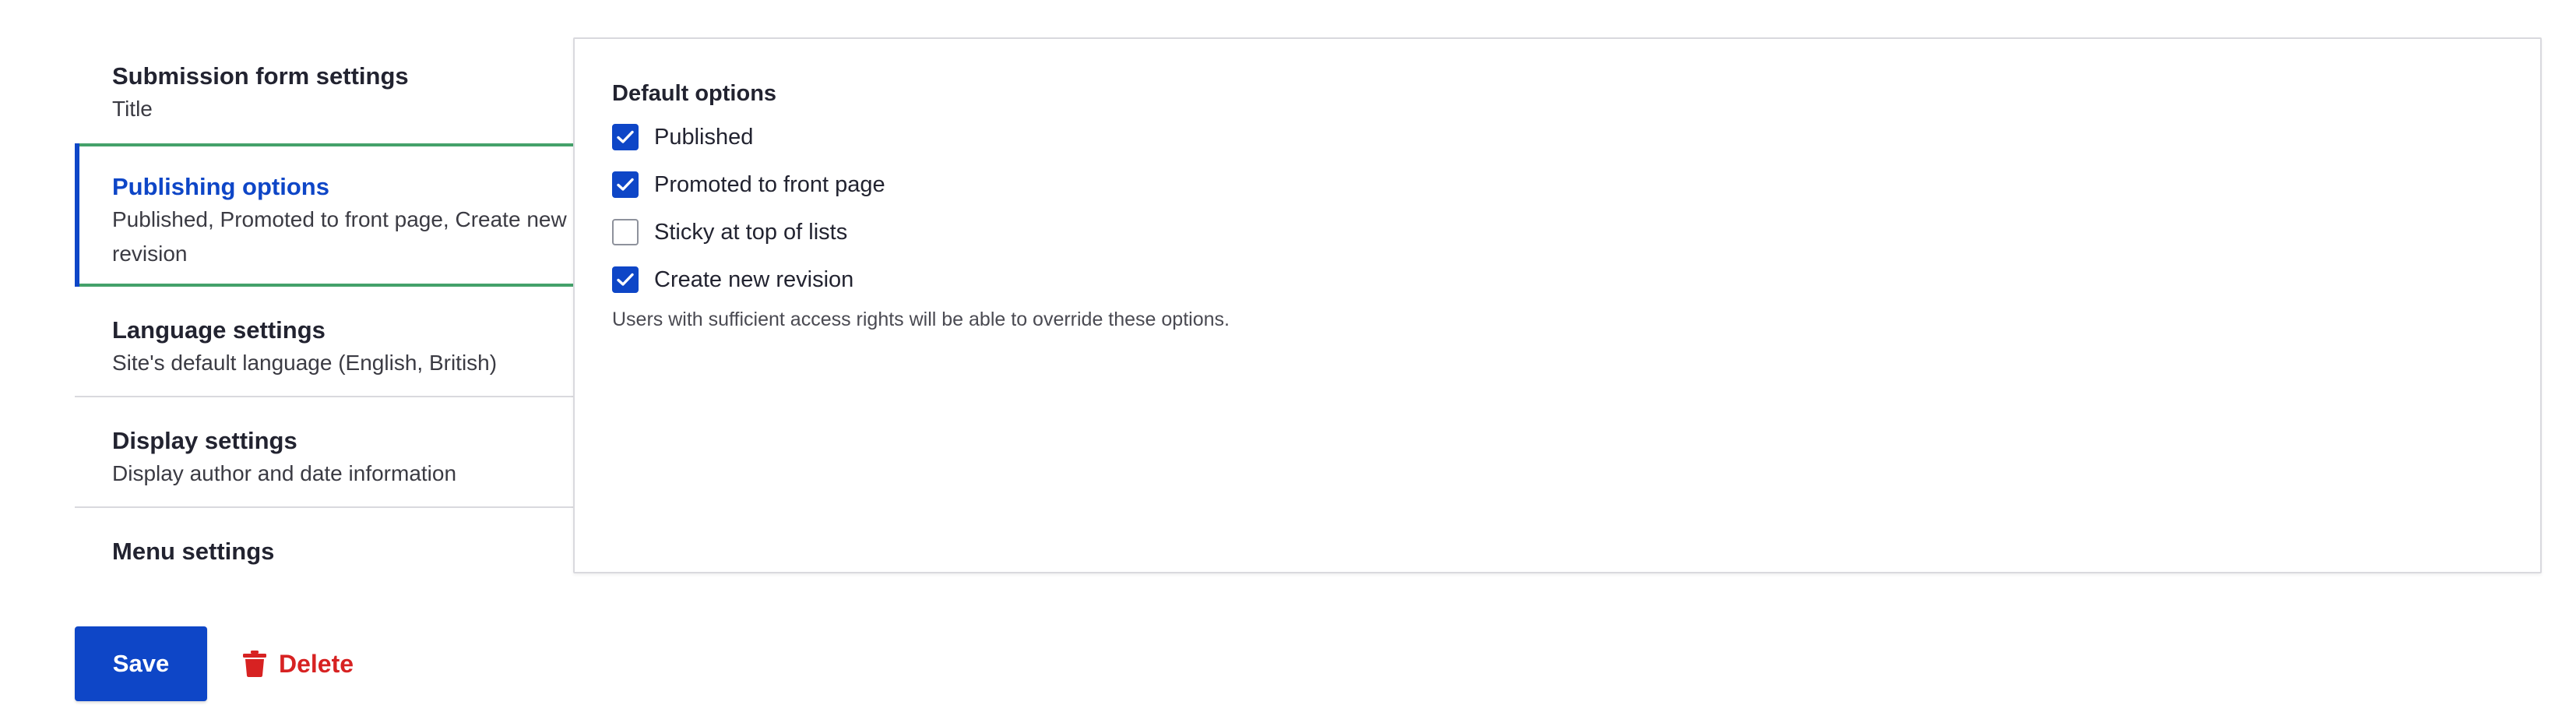 This screenshot has height=723, width=2576. I want to click on promoted-checkbox, so click(625, 184).